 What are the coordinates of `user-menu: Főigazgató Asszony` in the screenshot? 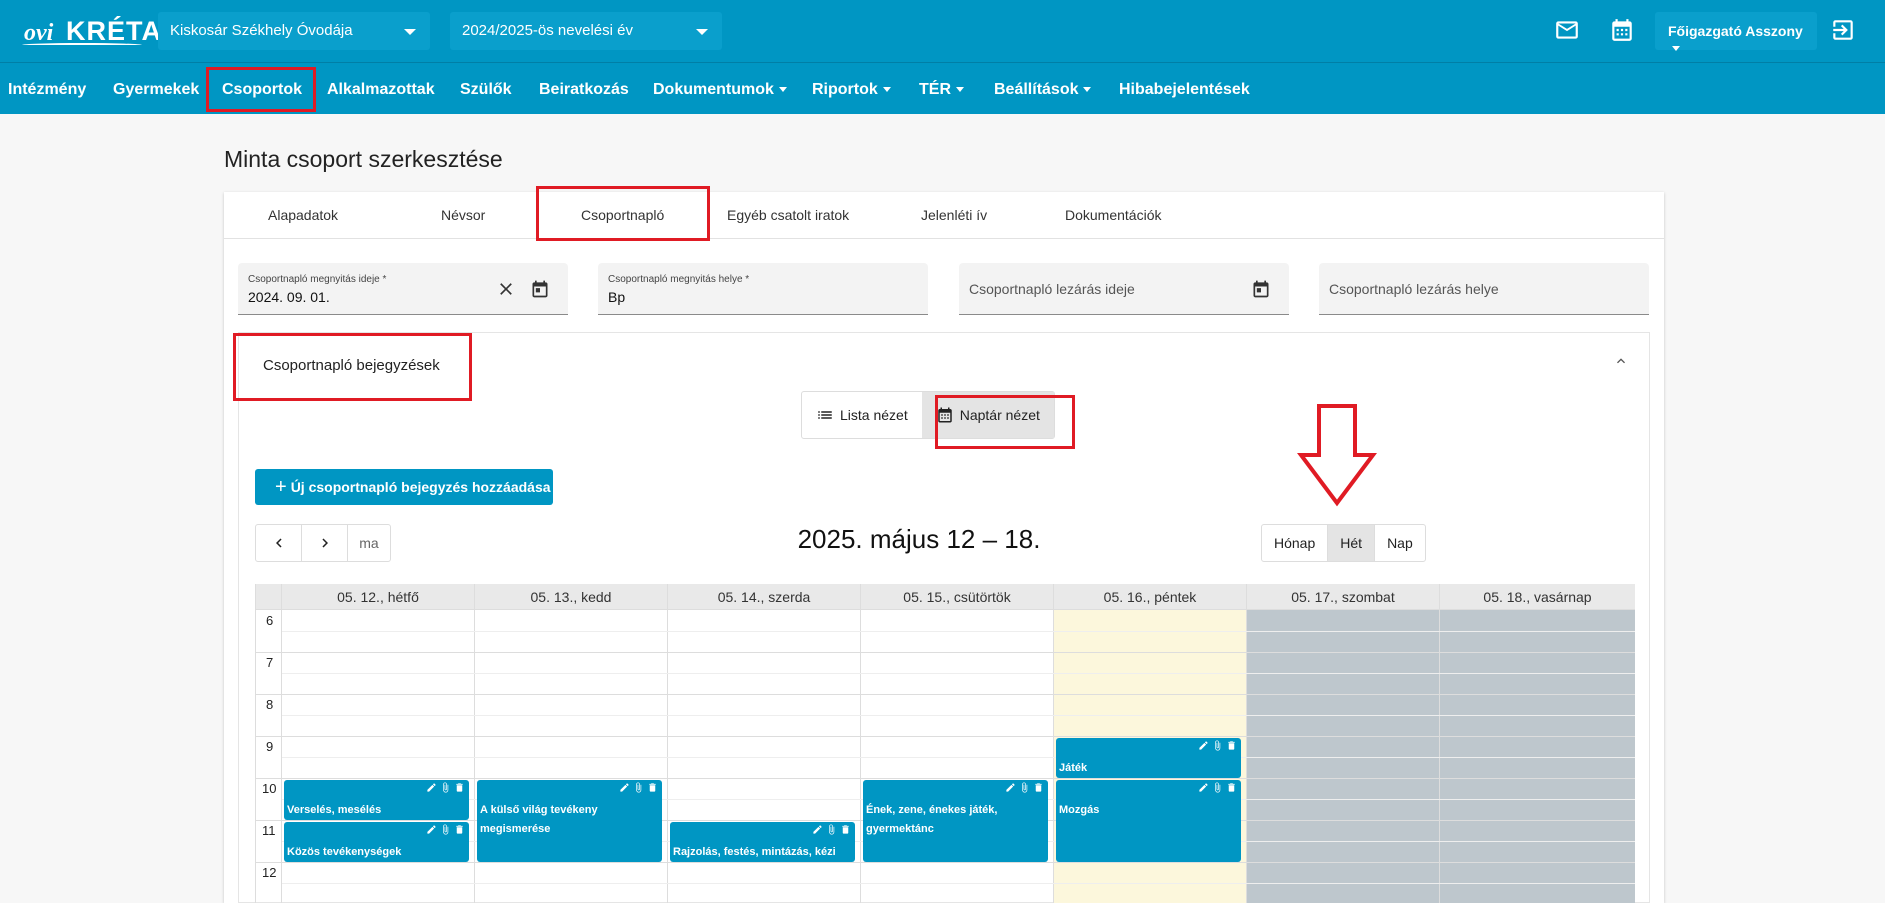 It's located at (1736, 31).